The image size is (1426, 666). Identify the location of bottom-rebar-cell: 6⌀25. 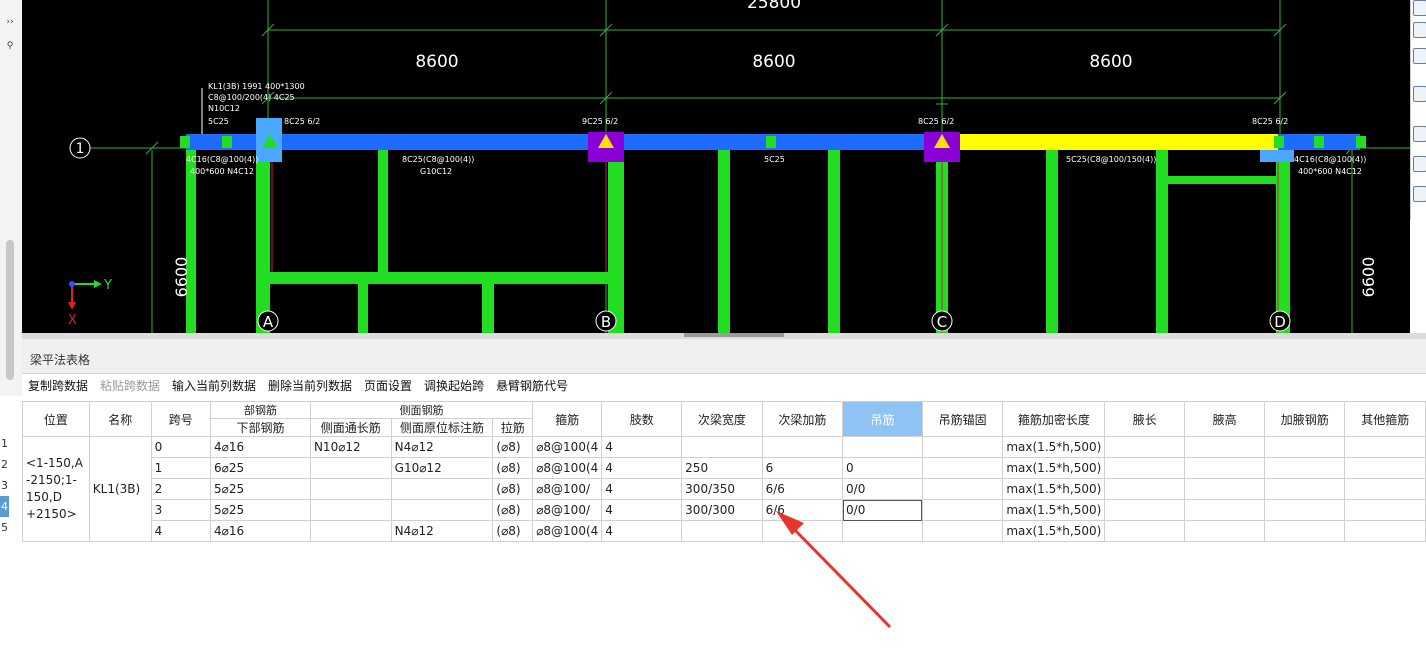
(260, 468).